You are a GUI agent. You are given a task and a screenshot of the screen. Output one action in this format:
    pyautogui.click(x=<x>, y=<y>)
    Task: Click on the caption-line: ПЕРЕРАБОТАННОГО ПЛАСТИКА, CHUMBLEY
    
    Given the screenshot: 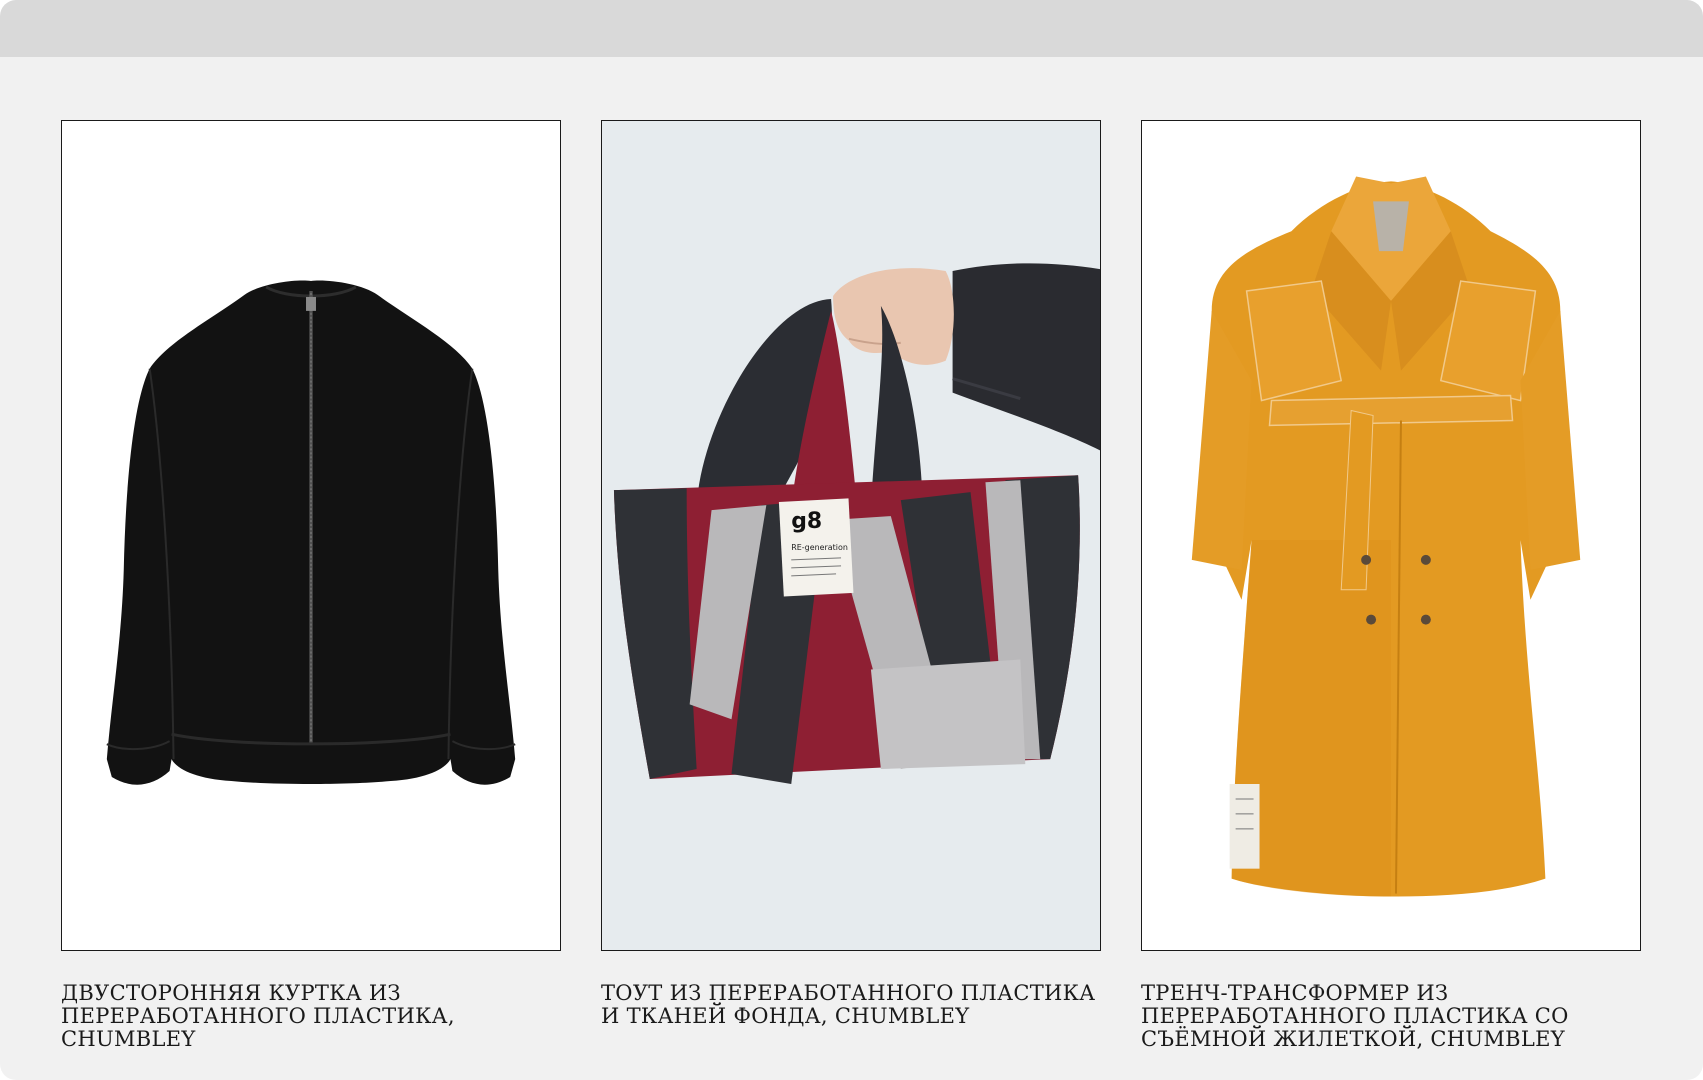 What is the action you would take?
    pyautogui.click(x=258, y=1027)
    